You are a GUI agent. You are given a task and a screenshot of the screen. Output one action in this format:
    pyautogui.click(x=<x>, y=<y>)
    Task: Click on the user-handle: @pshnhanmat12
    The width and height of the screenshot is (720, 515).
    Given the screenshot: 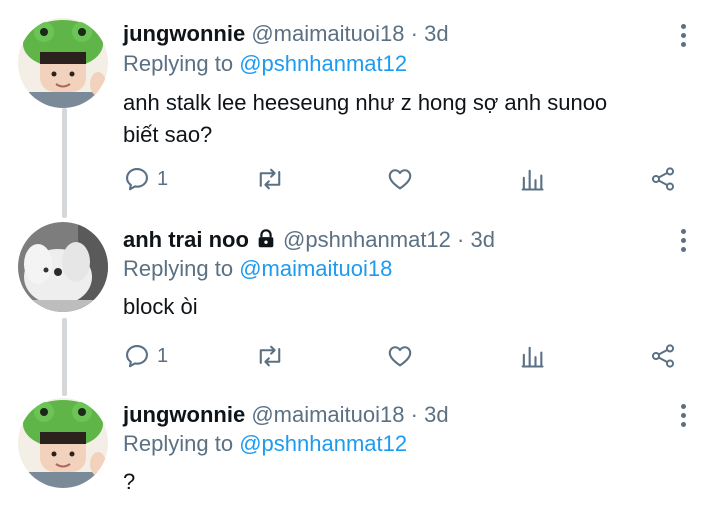 What is the action you would take?
    pyautogui.click(x=367, y=239)
    